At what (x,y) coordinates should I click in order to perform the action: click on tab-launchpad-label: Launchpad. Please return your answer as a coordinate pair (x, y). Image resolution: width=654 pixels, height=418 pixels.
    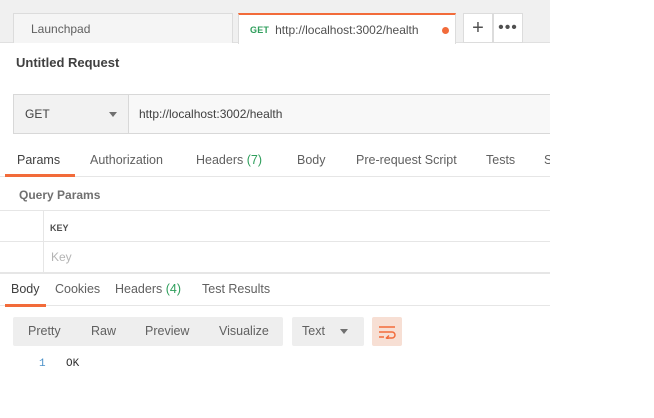
    Looking at the image, I should click on (61, 28).